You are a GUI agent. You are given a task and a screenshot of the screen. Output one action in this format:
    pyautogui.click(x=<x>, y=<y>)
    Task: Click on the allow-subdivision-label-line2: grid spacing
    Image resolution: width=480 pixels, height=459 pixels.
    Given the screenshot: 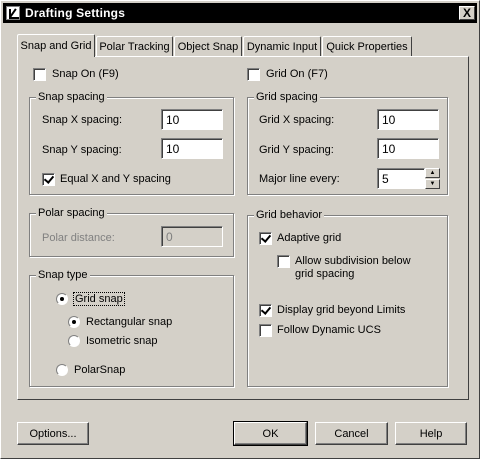 What is the action you would take?
    pyautogui.click(x=324, y=274)
    